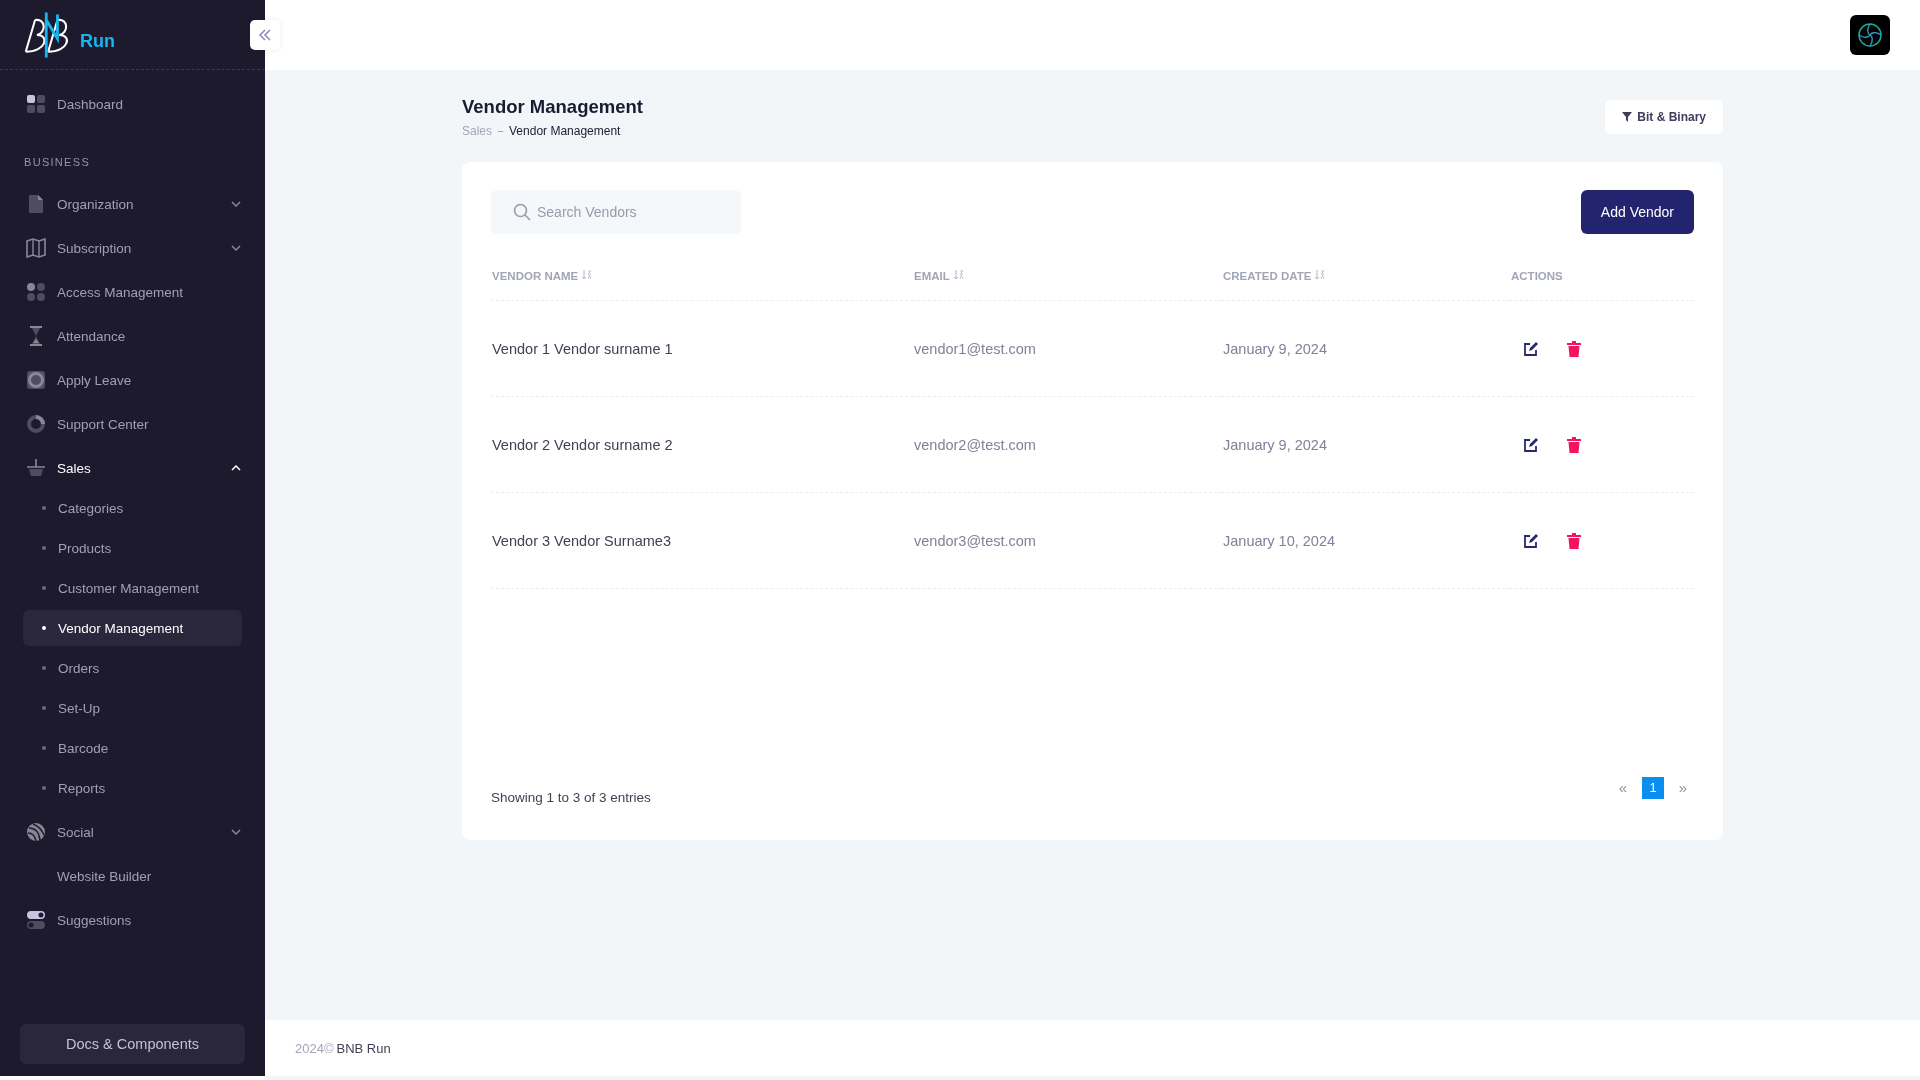 This screenshot has width=1920, height=1080. I want to click on sidebar-group: Sales, so click(132, 468).